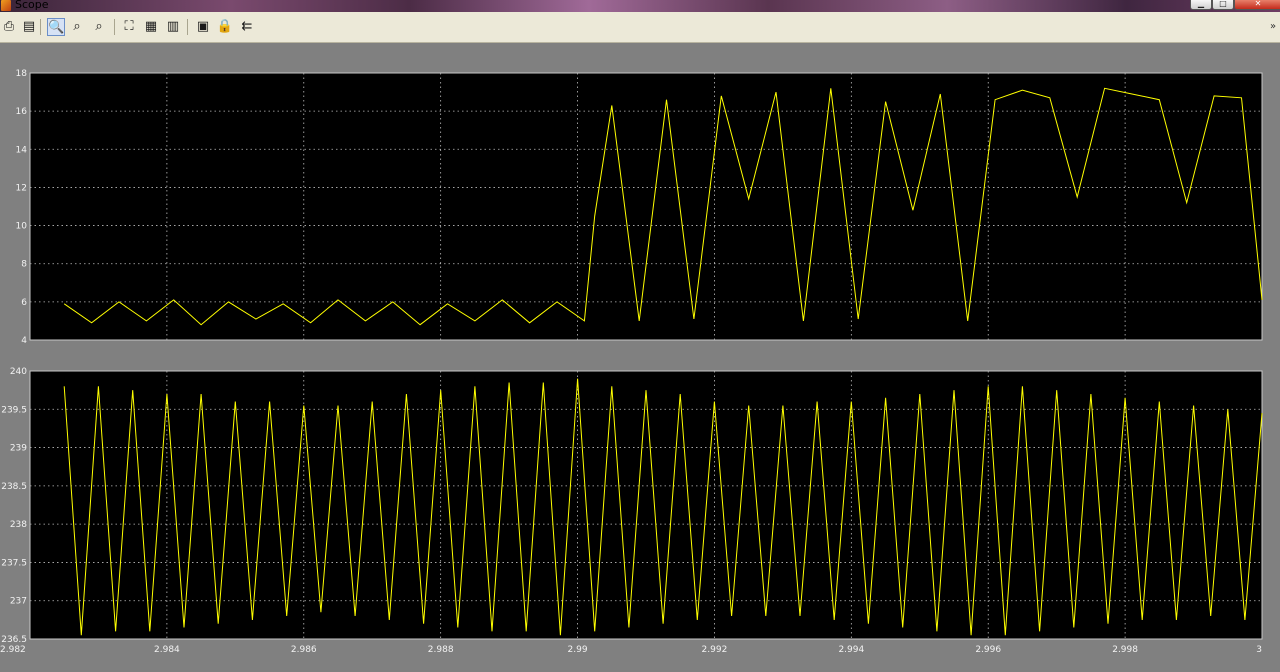 The height and width of the screenshot is (672, 1280). Describe the element at coordinates (22, 227) in the screenshot. I see `y-tick-label: 10` at that location.